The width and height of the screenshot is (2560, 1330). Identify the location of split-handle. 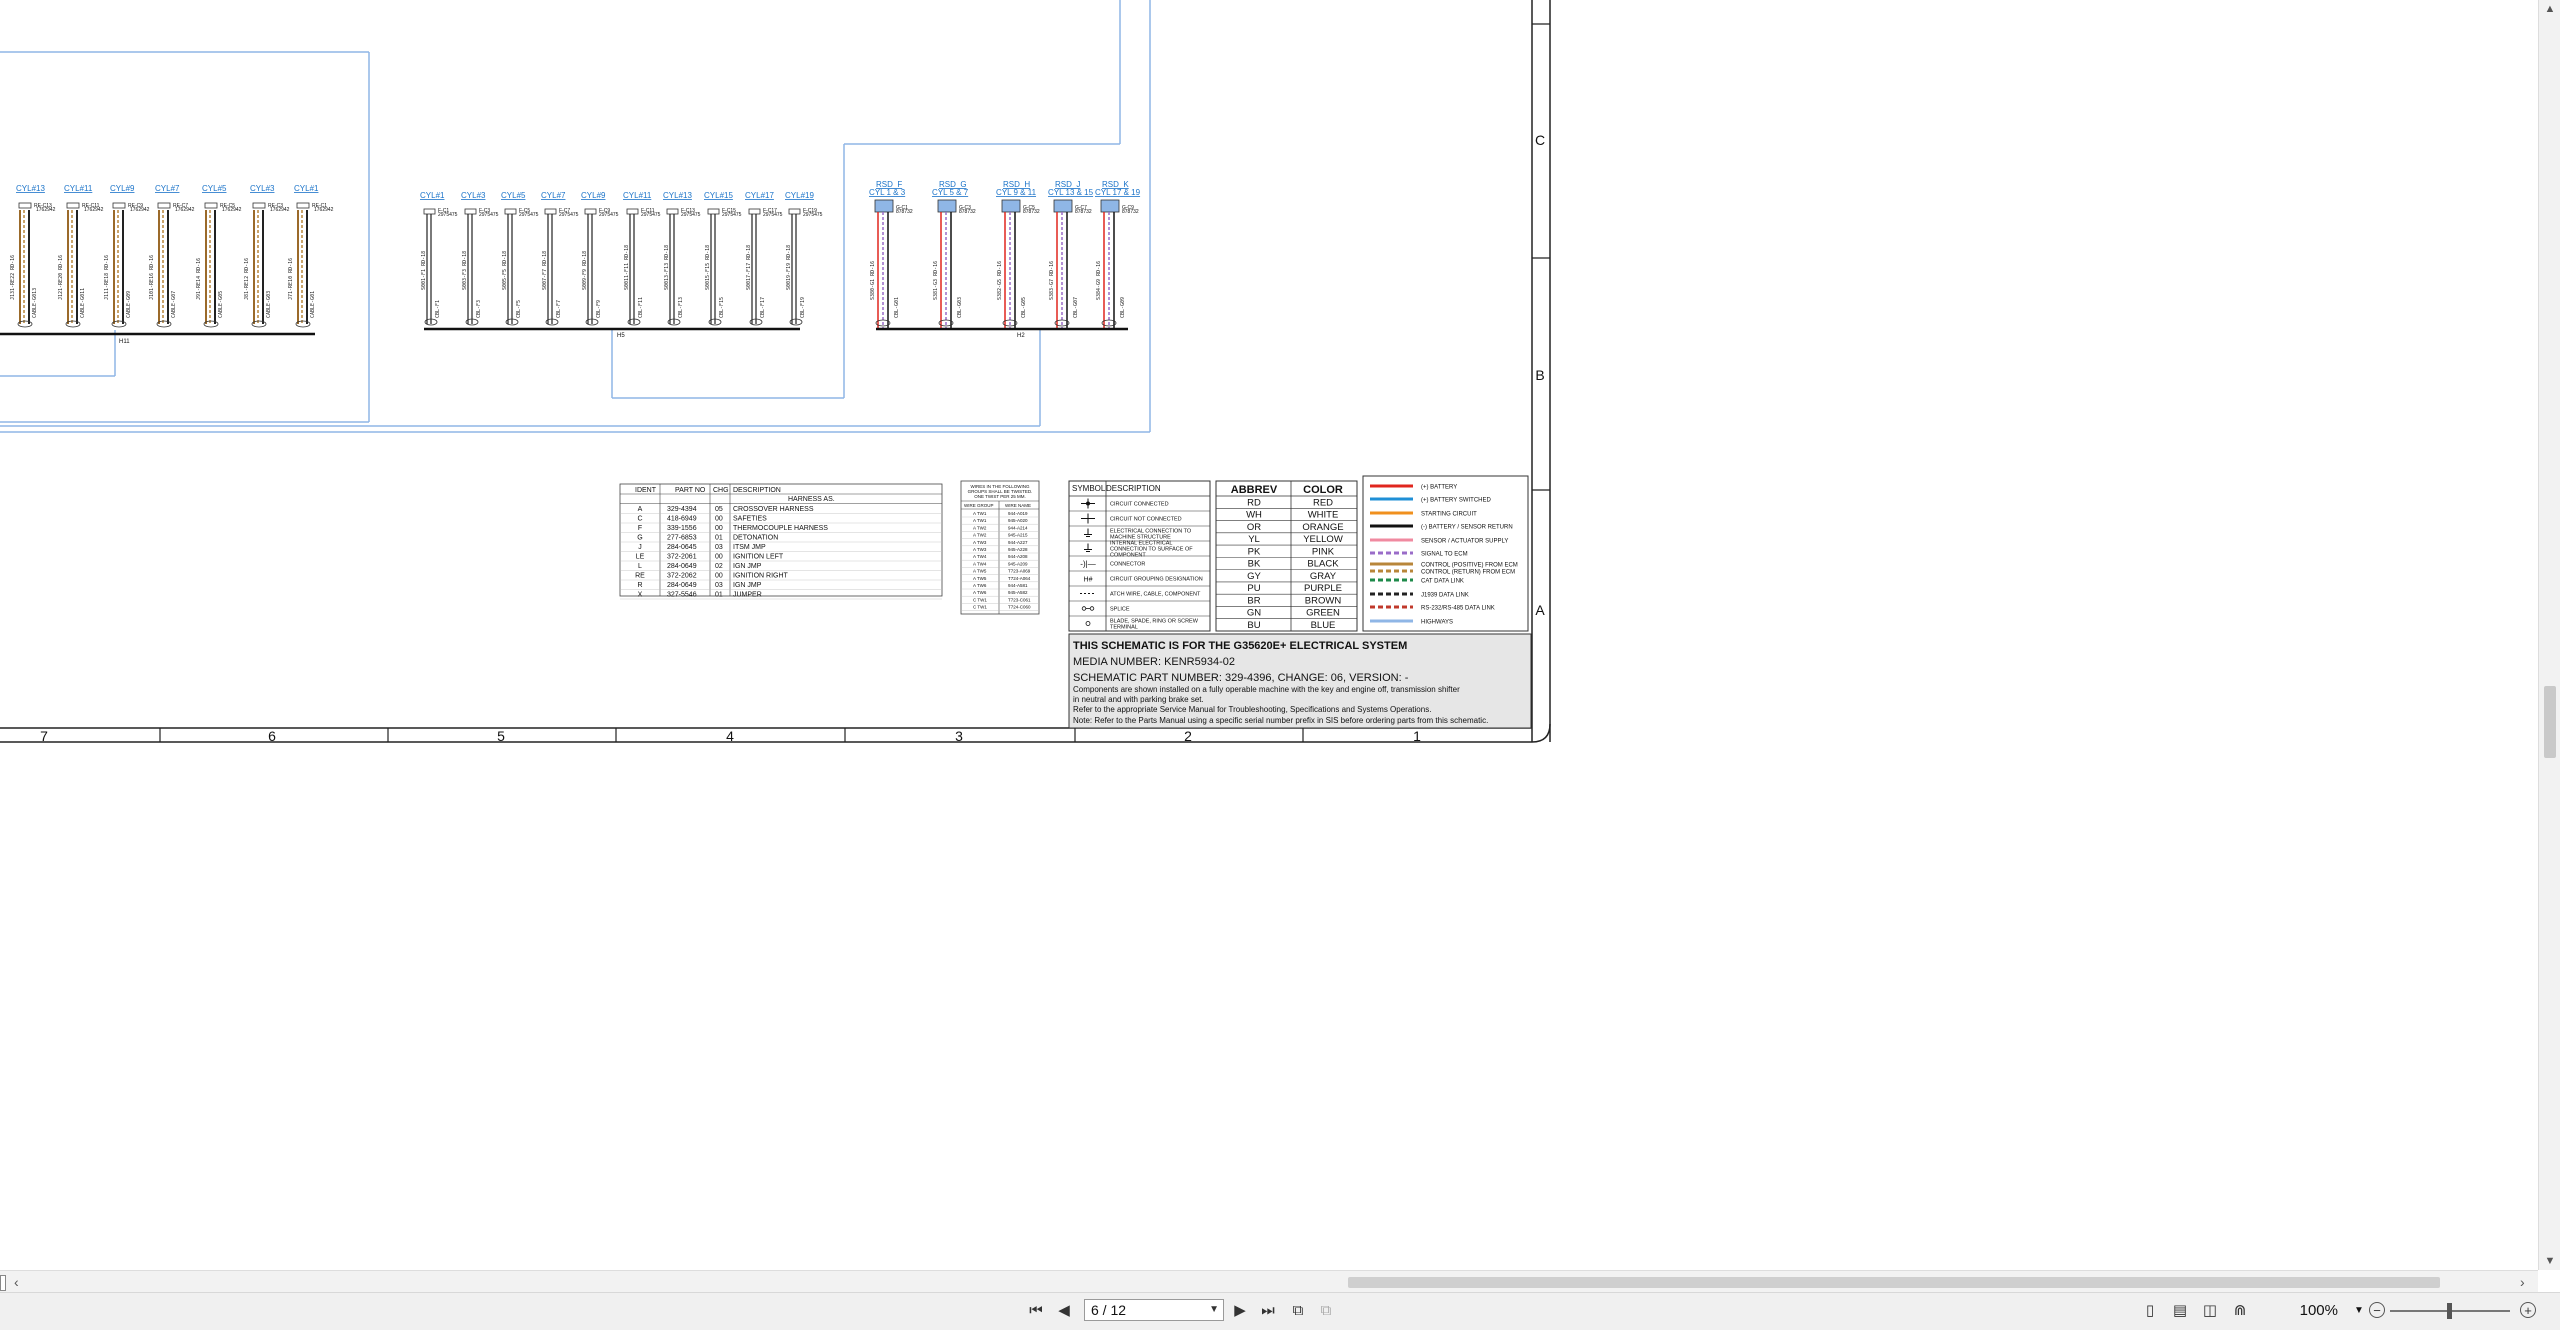
(3, 1283).